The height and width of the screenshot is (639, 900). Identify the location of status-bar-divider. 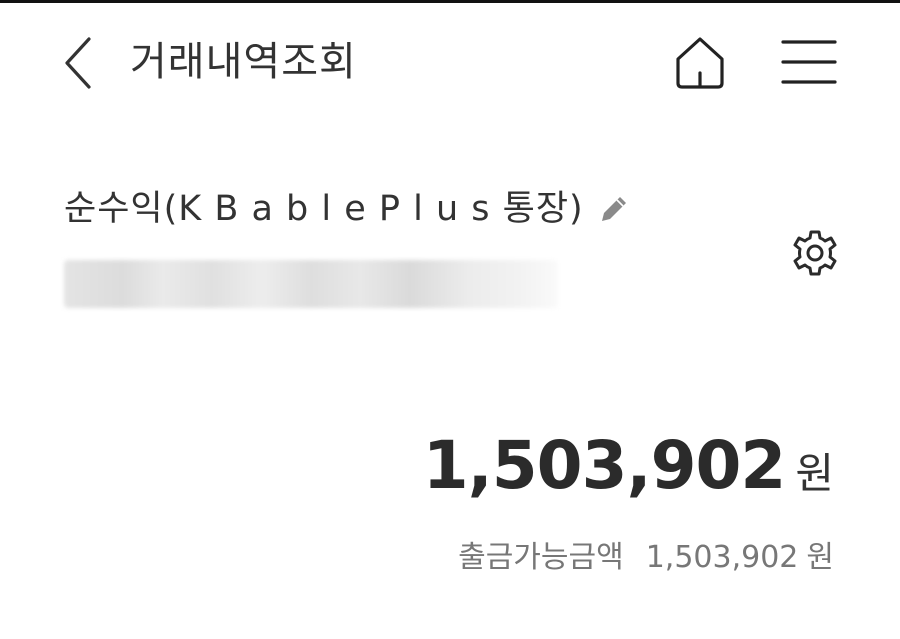
(450, 1).